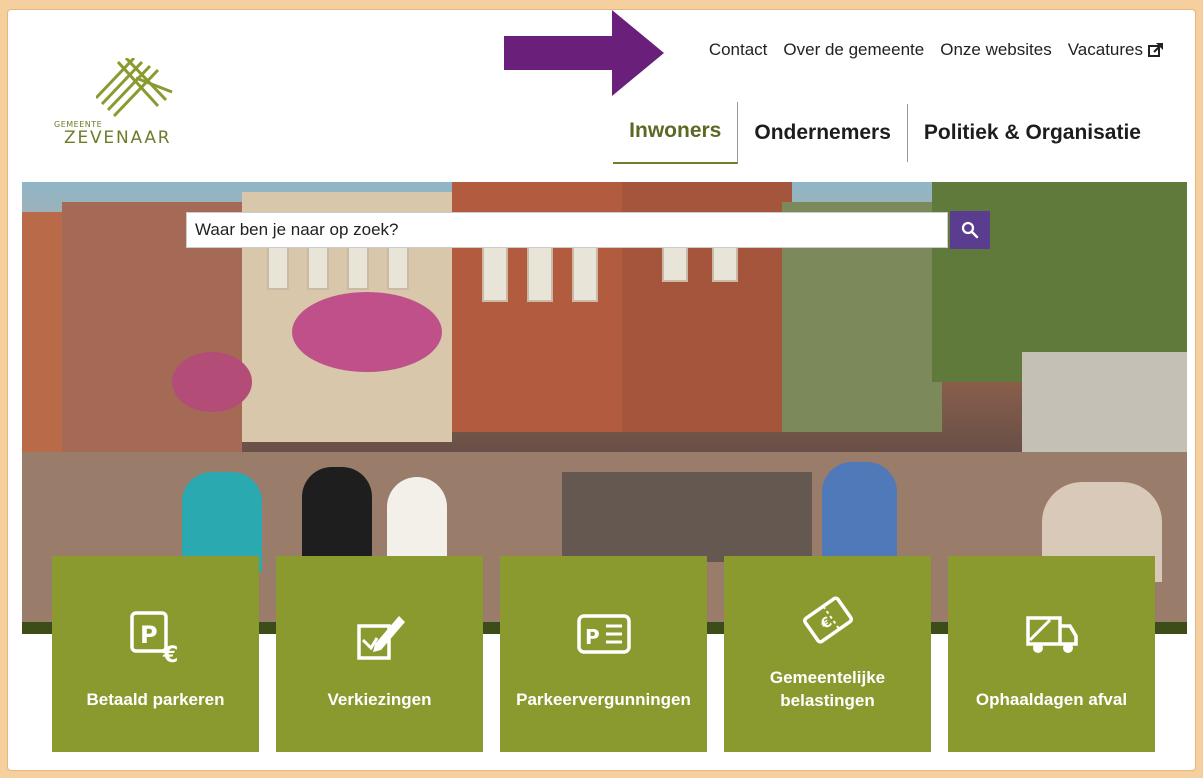  I want to click on tile-gemeentelijke-belastingen: € Gemeentelijke belastingen, so click(827, 654).